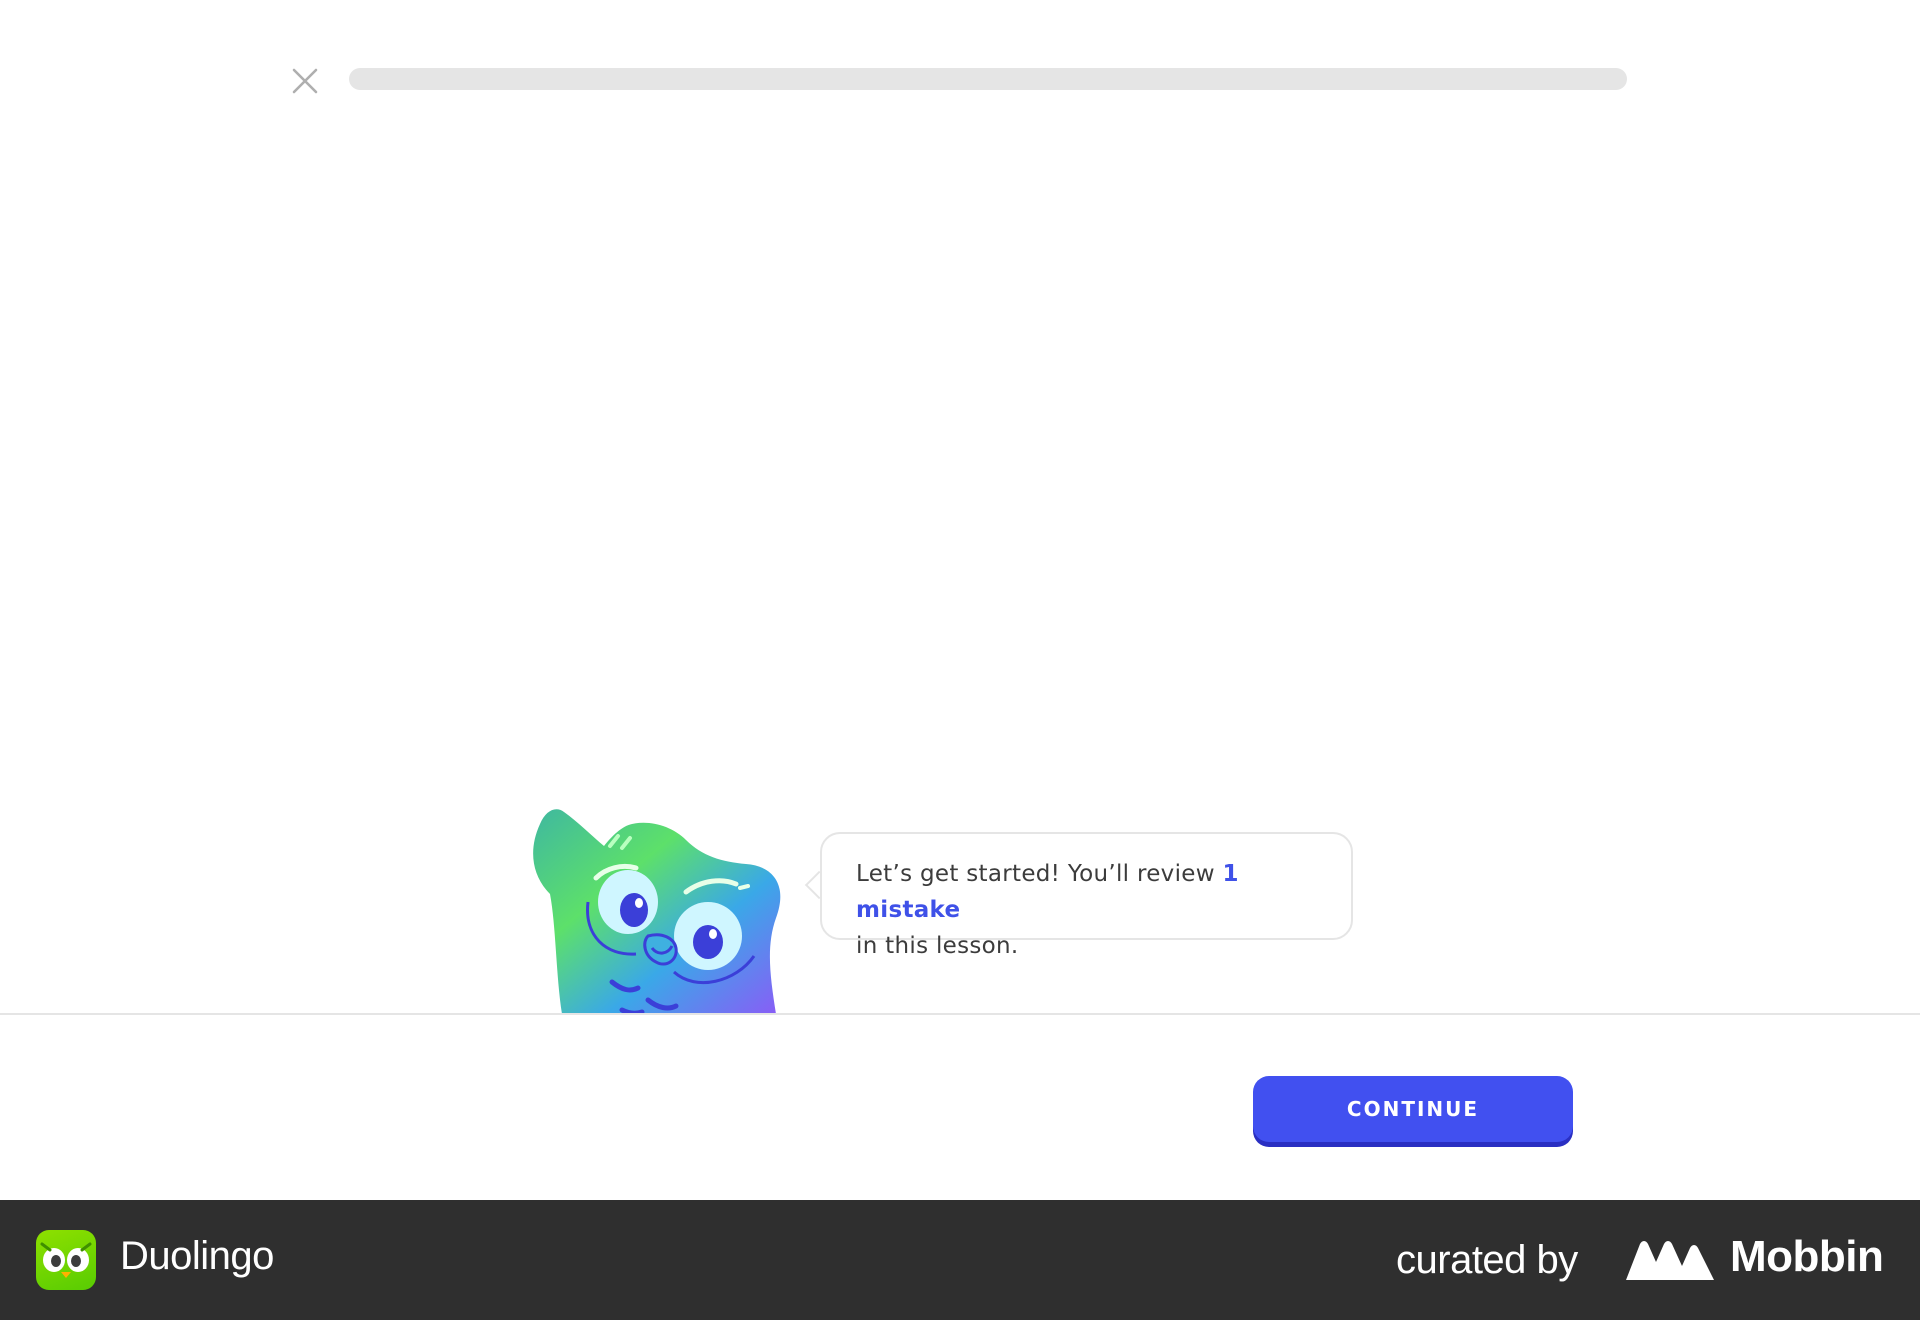  I want to click on curated-by-label: curated by, so click(1487, 1260).